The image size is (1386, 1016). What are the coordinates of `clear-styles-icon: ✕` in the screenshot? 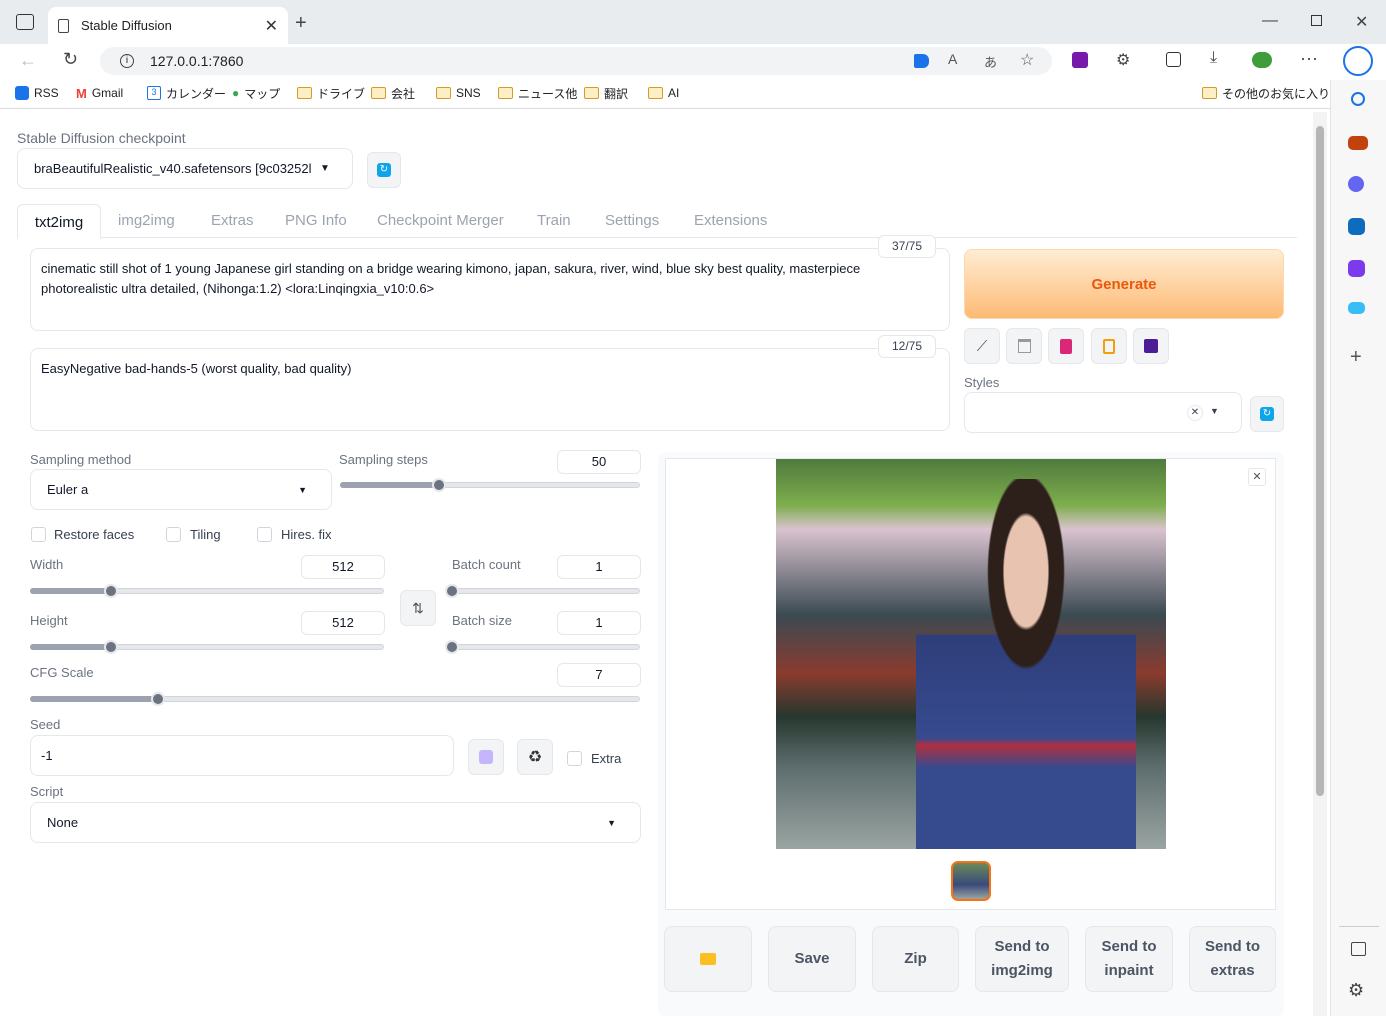 It's located at (1195, 413).